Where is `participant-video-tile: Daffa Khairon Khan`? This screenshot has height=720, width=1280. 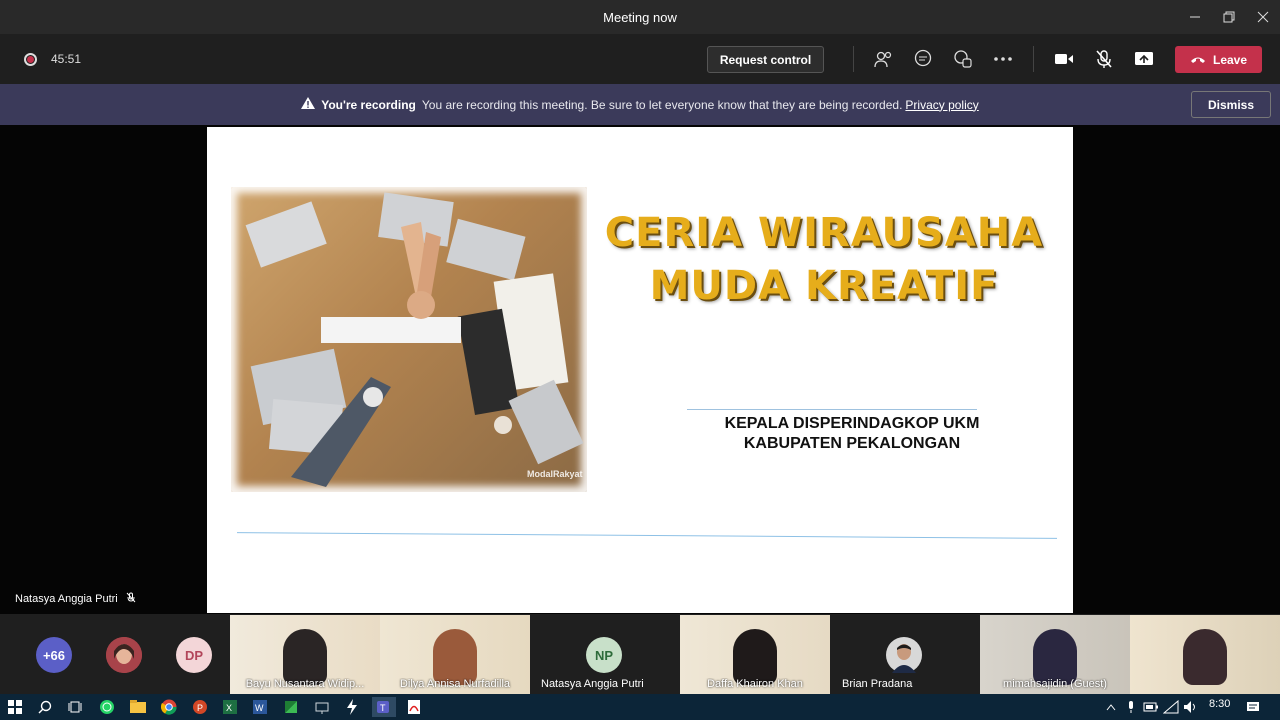
participant-video-tile: Daffa Khairon Khan is located at coordinates (755, 654).